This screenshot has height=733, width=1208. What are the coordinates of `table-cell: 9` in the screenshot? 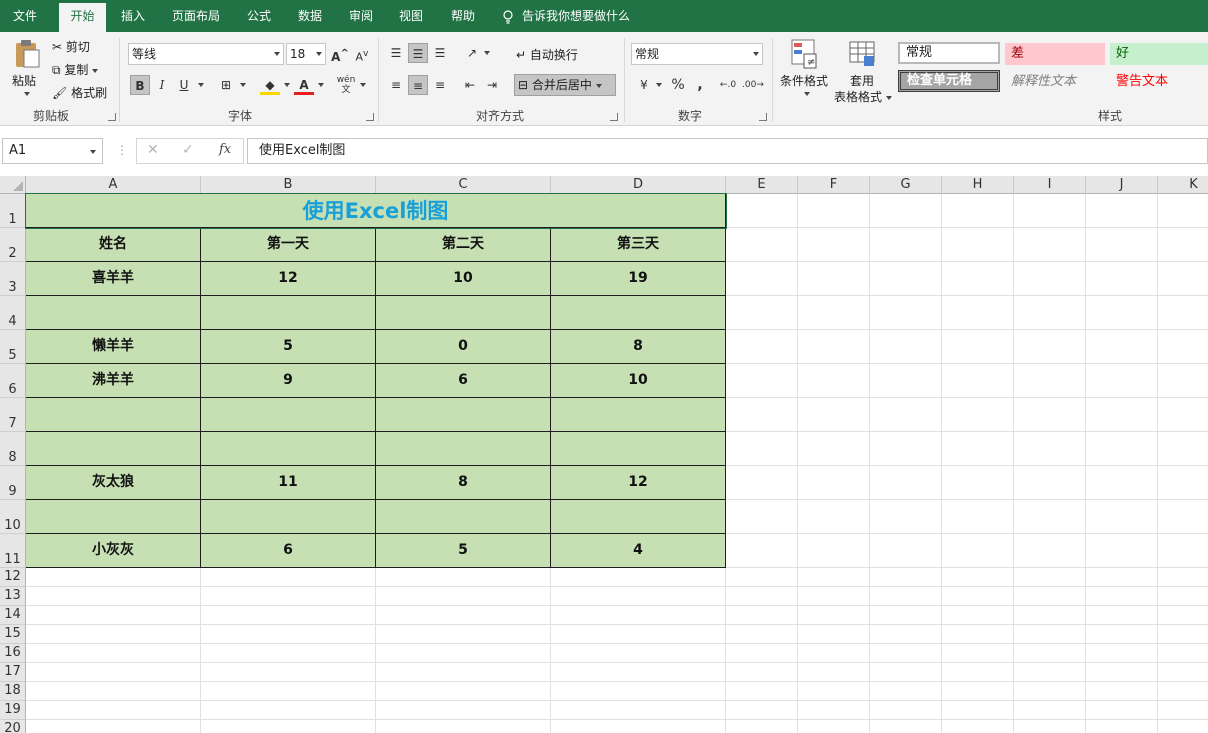 It's located at (288, 381).